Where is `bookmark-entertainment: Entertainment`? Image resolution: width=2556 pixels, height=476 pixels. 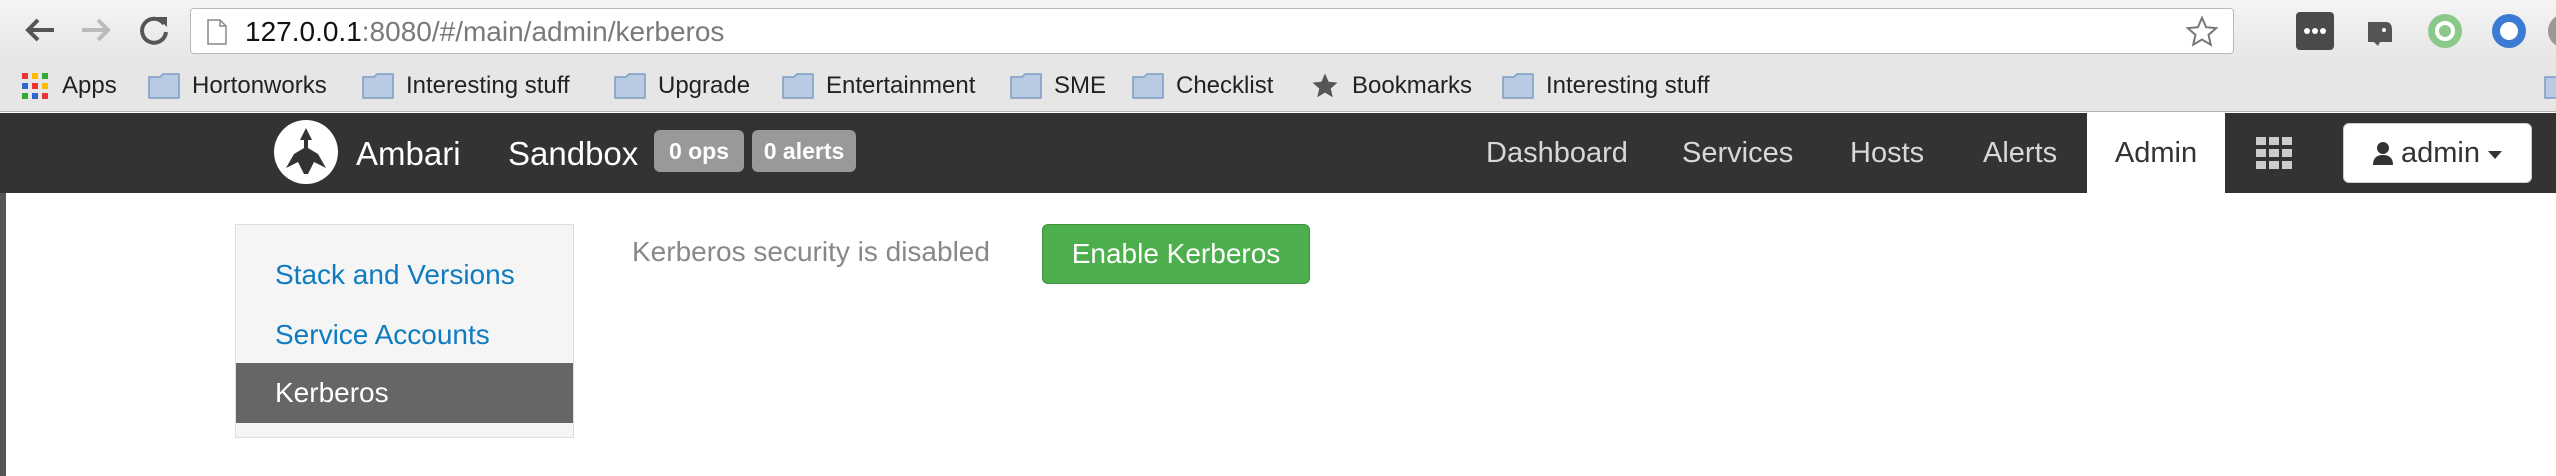 bookmark-entertainment: Entertainment is located at coordinates (878, 86).